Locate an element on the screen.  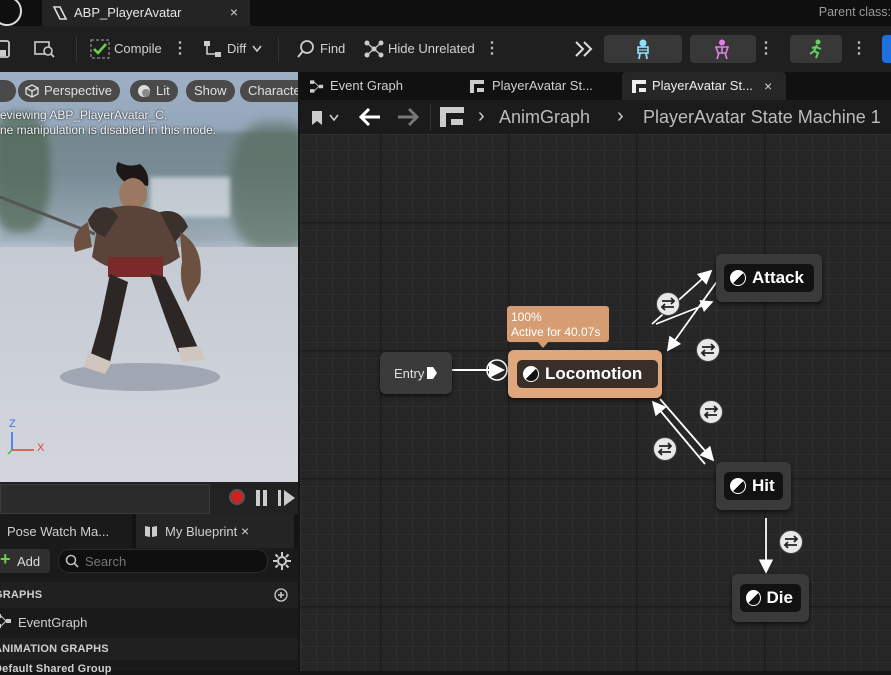
preview-message-1: eviewing ABP_PlayerAvatar_C. is located at coordinates (84, 115).